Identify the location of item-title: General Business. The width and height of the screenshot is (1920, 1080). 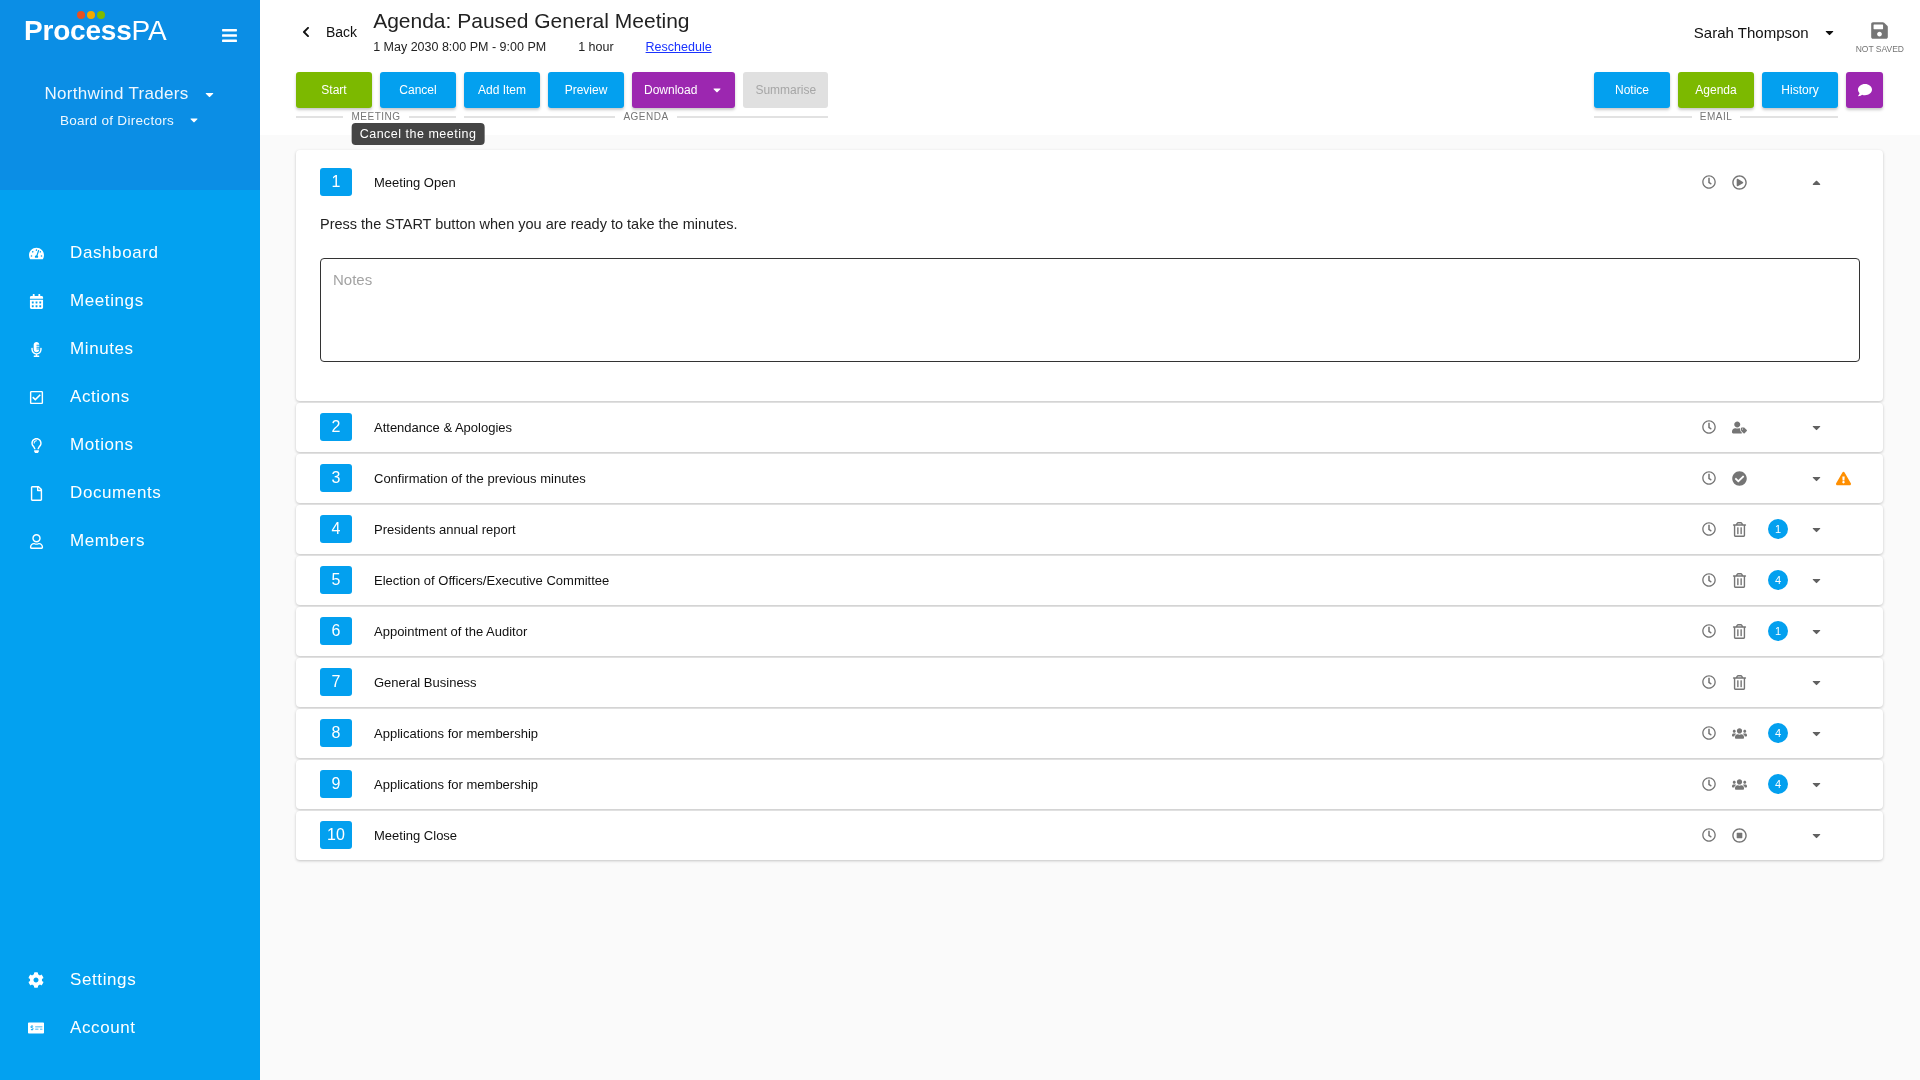
(425, 682).